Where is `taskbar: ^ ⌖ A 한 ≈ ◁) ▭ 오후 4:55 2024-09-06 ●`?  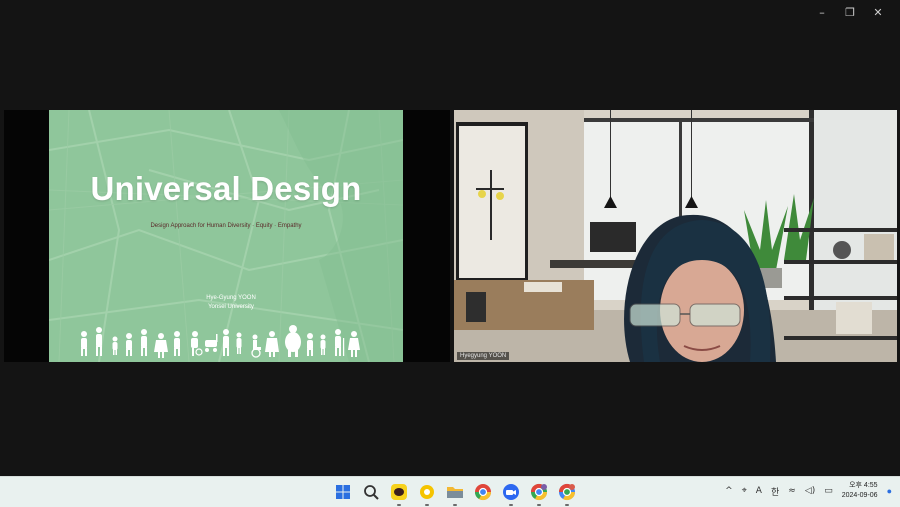
taskbar: ^ ⌖ A 한 ≈ ◁) ▭ 오후 4:55 2024-09-06 ● is located at coordinates (450, 491).